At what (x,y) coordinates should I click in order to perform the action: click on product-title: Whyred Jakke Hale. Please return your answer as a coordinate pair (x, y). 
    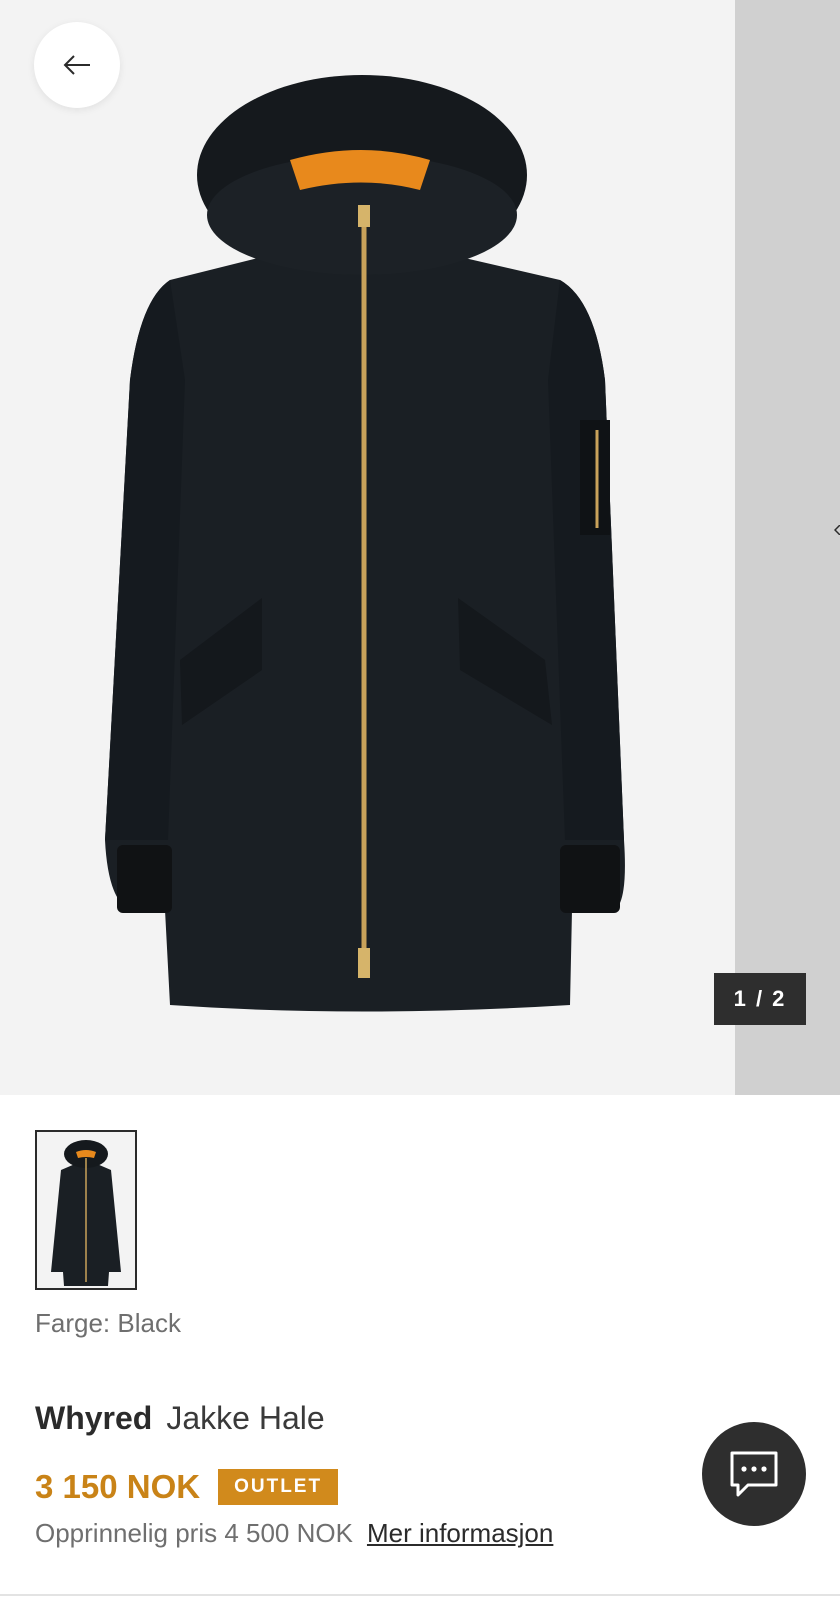
    Looking at the image, I should click on (180, 1418).